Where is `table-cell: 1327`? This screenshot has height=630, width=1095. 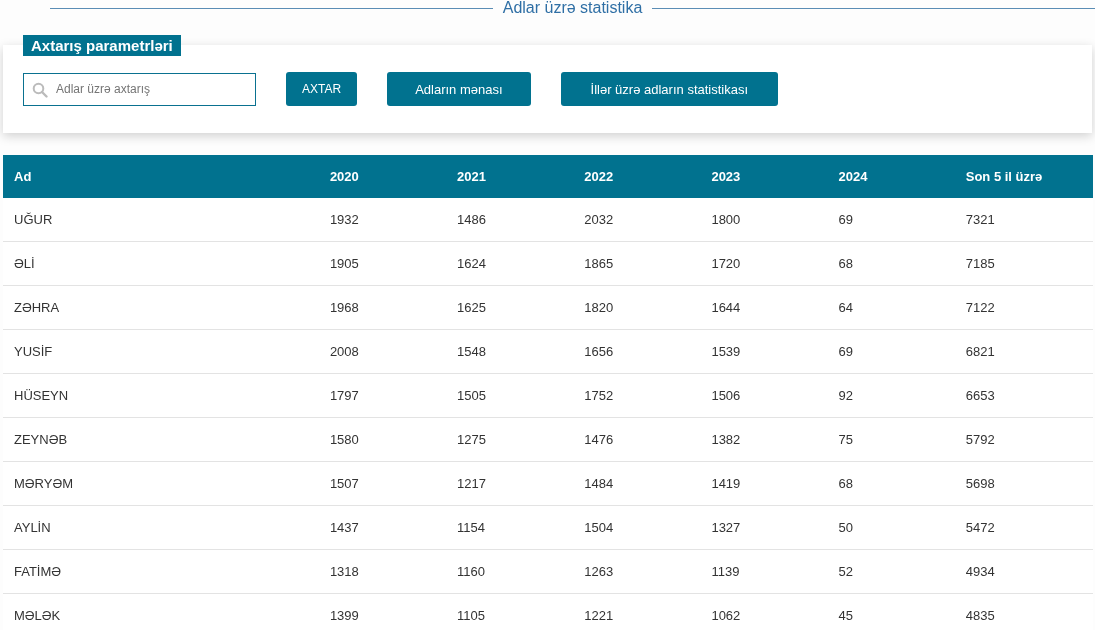
table-cell: 1327 is located at coordinates (775, 527).